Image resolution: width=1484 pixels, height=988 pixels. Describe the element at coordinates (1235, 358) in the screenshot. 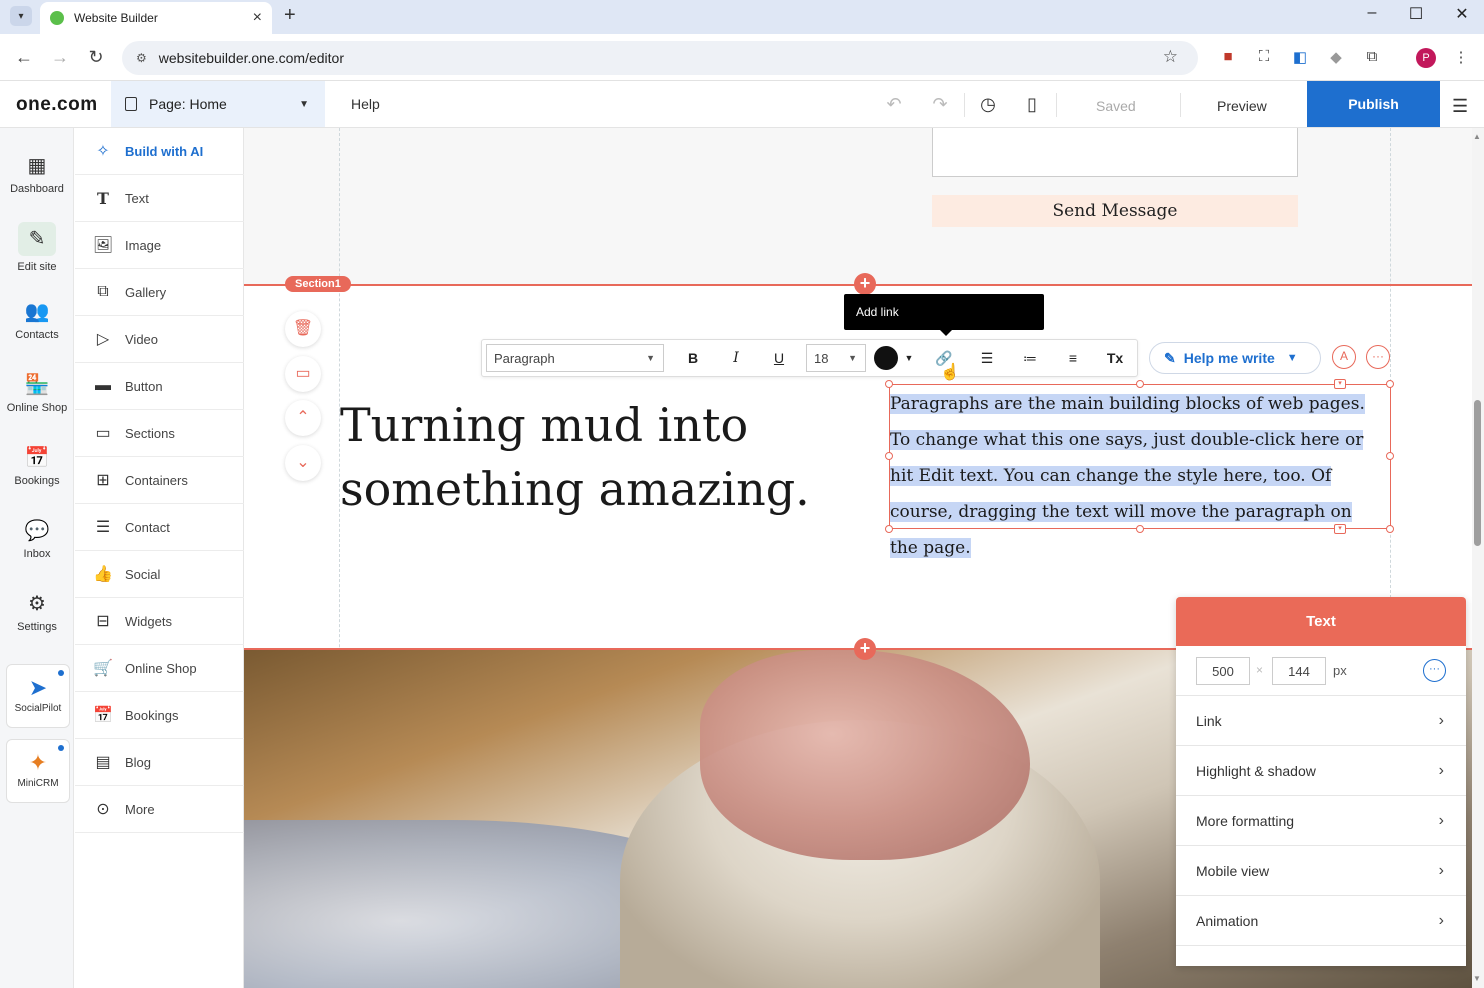

I see `help-me-write-button: ✎ Help me write ▼` at that location.